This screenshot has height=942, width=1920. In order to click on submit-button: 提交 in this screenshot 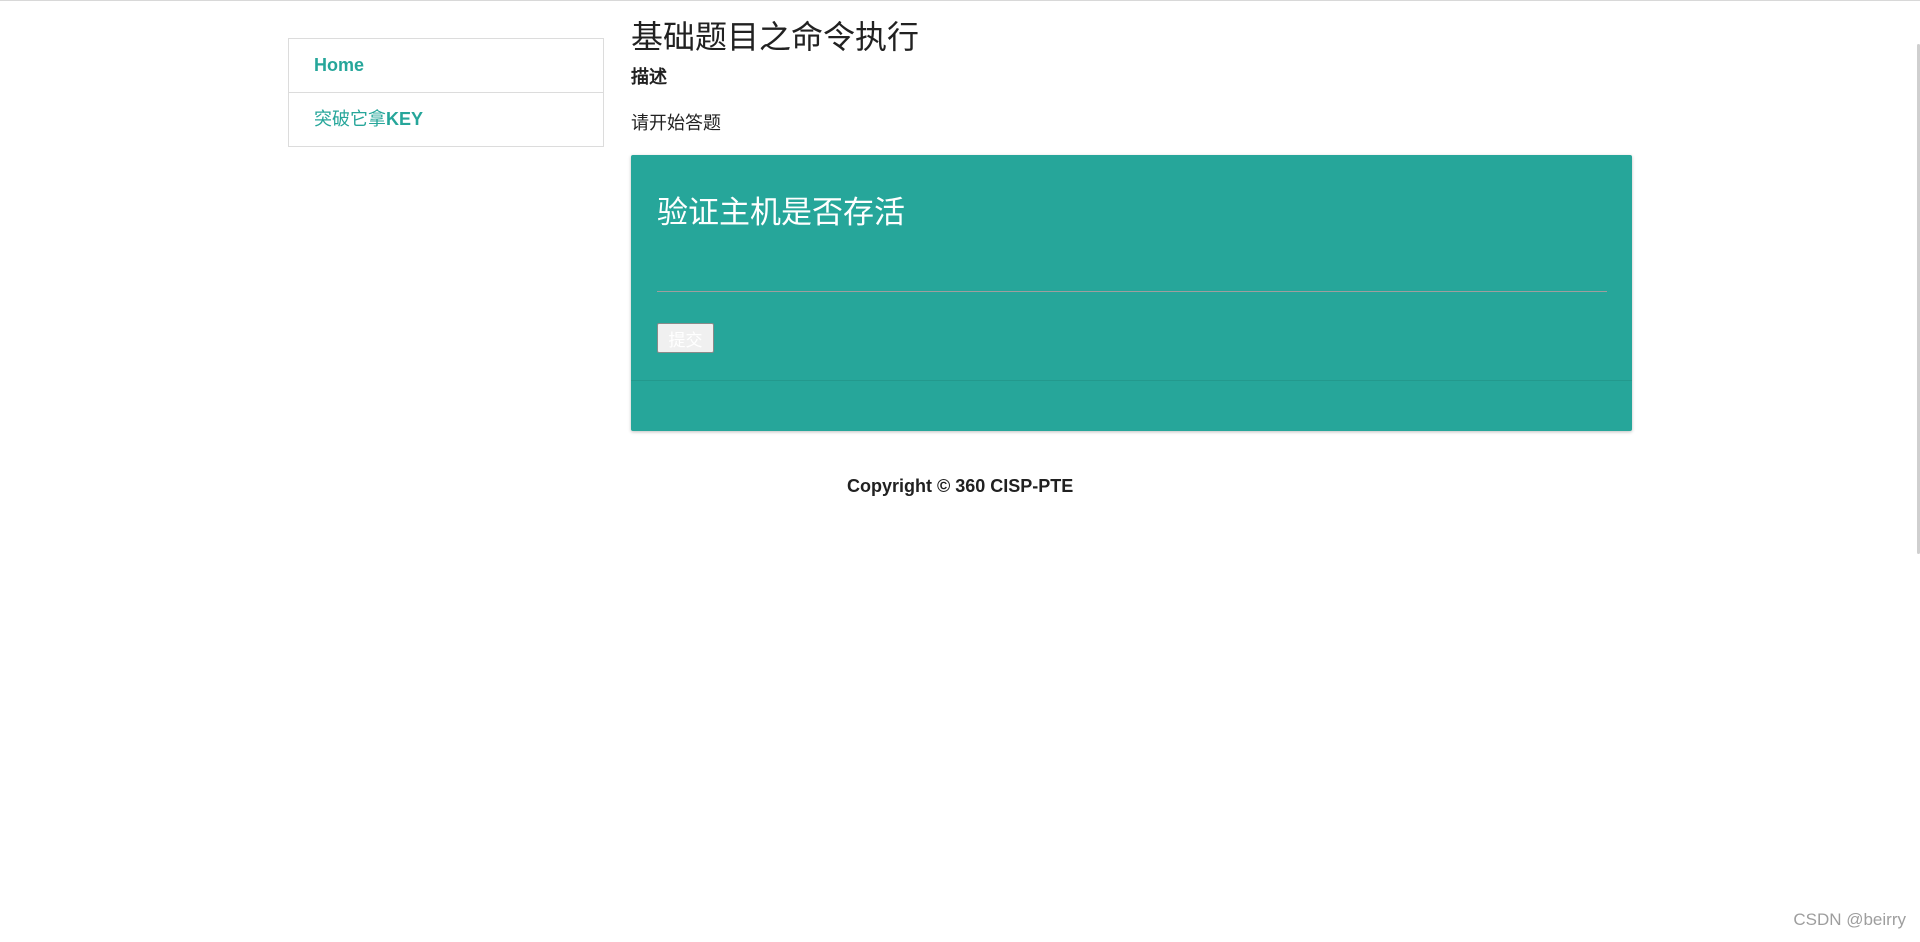, I will do `click(685, 338)`.